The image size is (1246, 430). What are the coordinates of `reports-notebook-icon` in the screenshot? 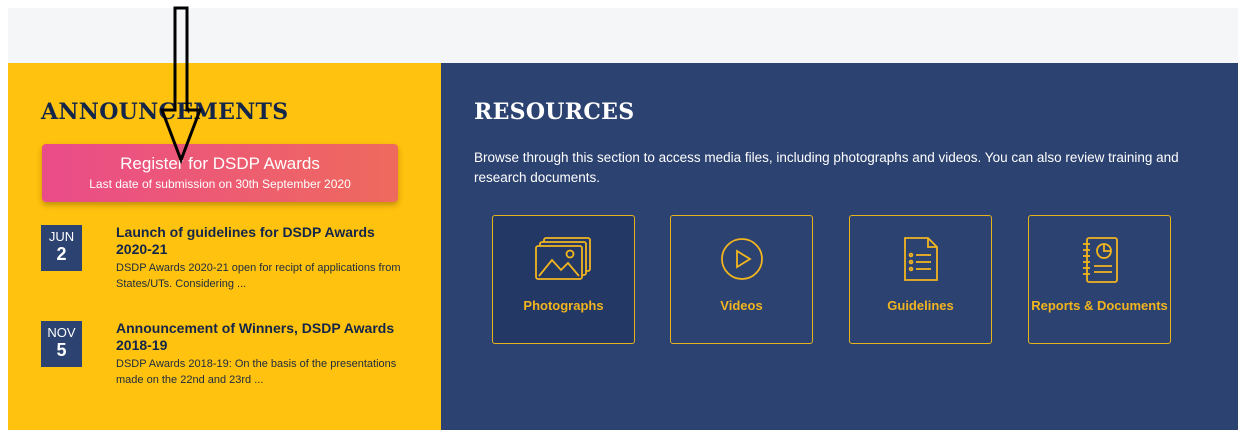 It's located at (1100, 260).